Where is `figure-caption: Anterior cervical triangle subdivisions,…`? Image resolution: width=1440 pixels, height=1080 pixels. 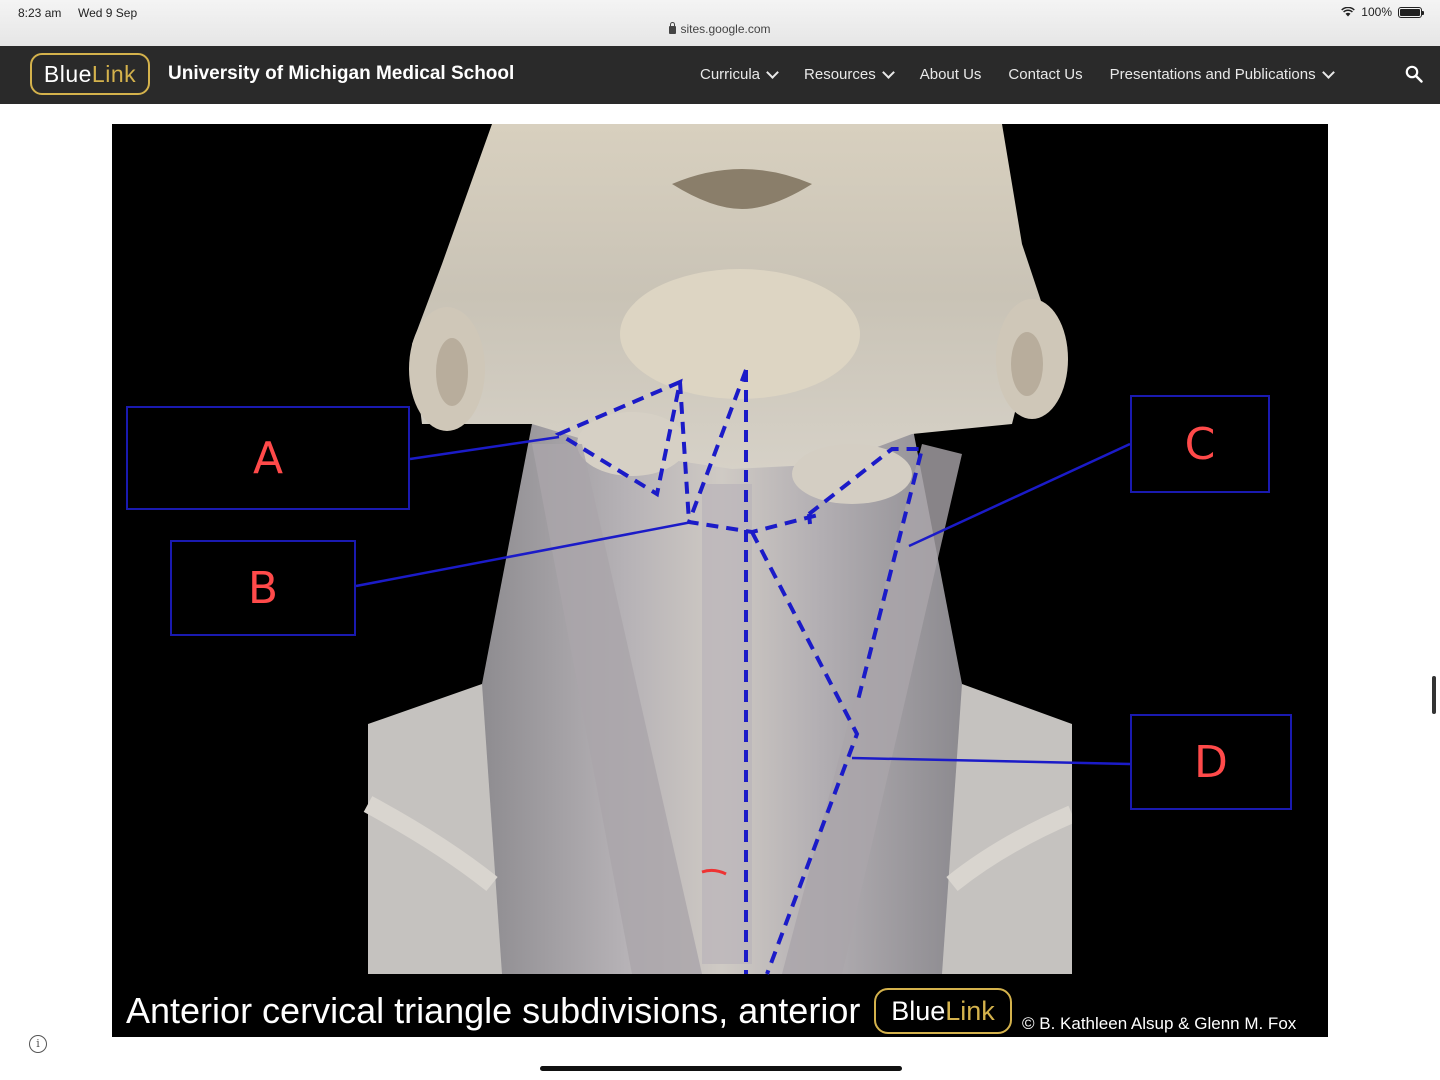
figure-caption: Anterior cervical triangle subdivisions,… is located at coordinates (493, 1010).